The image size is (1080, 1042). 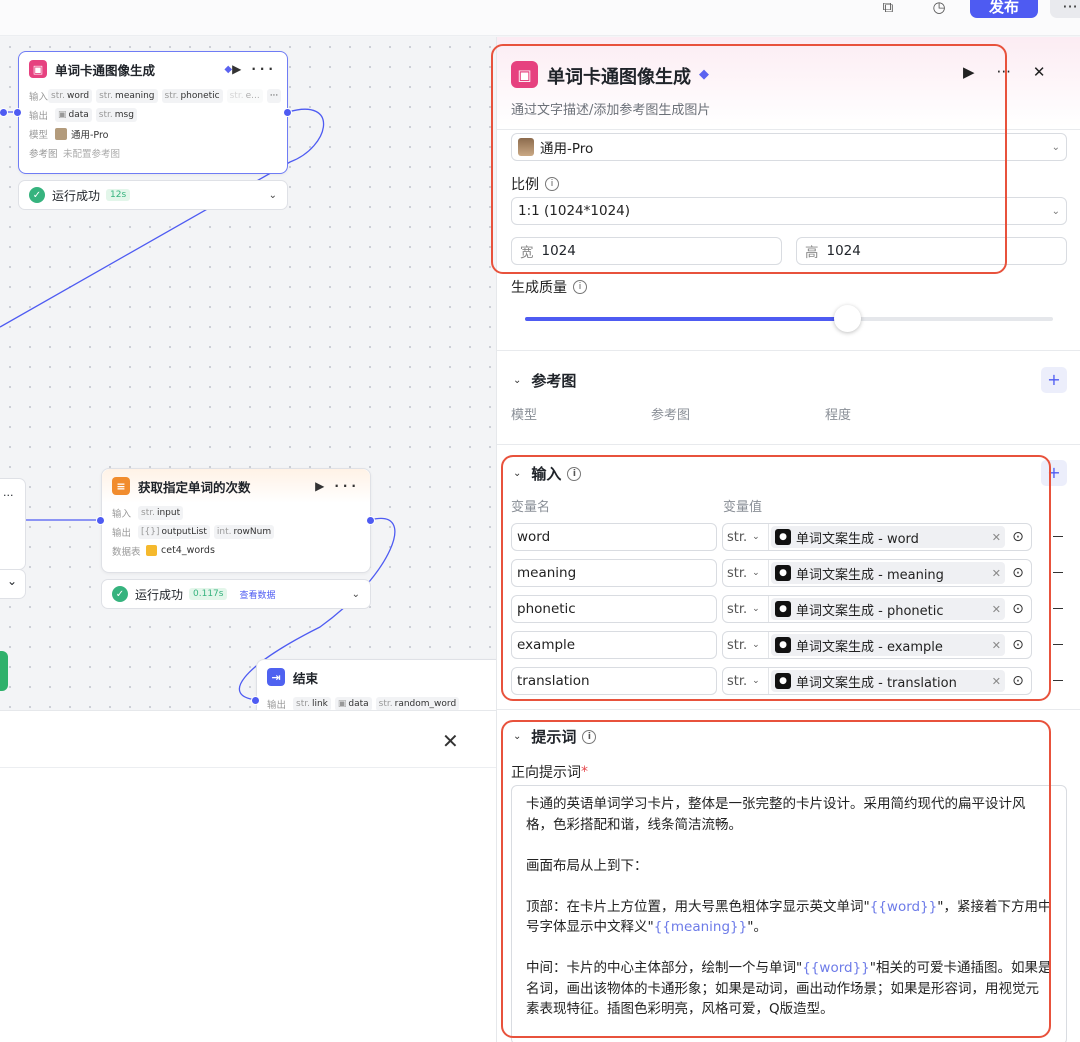 What do you see at coordinates (614, 645) in the screenshot?
I see `variable-name-input: example` at bounding box center [614, 645].